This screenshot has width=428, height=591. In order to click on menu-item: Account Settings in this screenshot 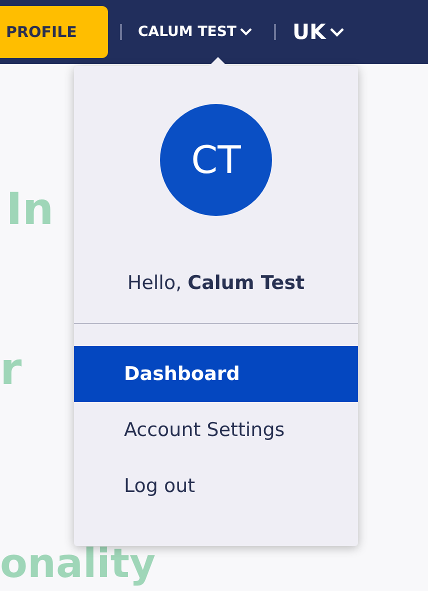, I will do `click(216, 430)`.